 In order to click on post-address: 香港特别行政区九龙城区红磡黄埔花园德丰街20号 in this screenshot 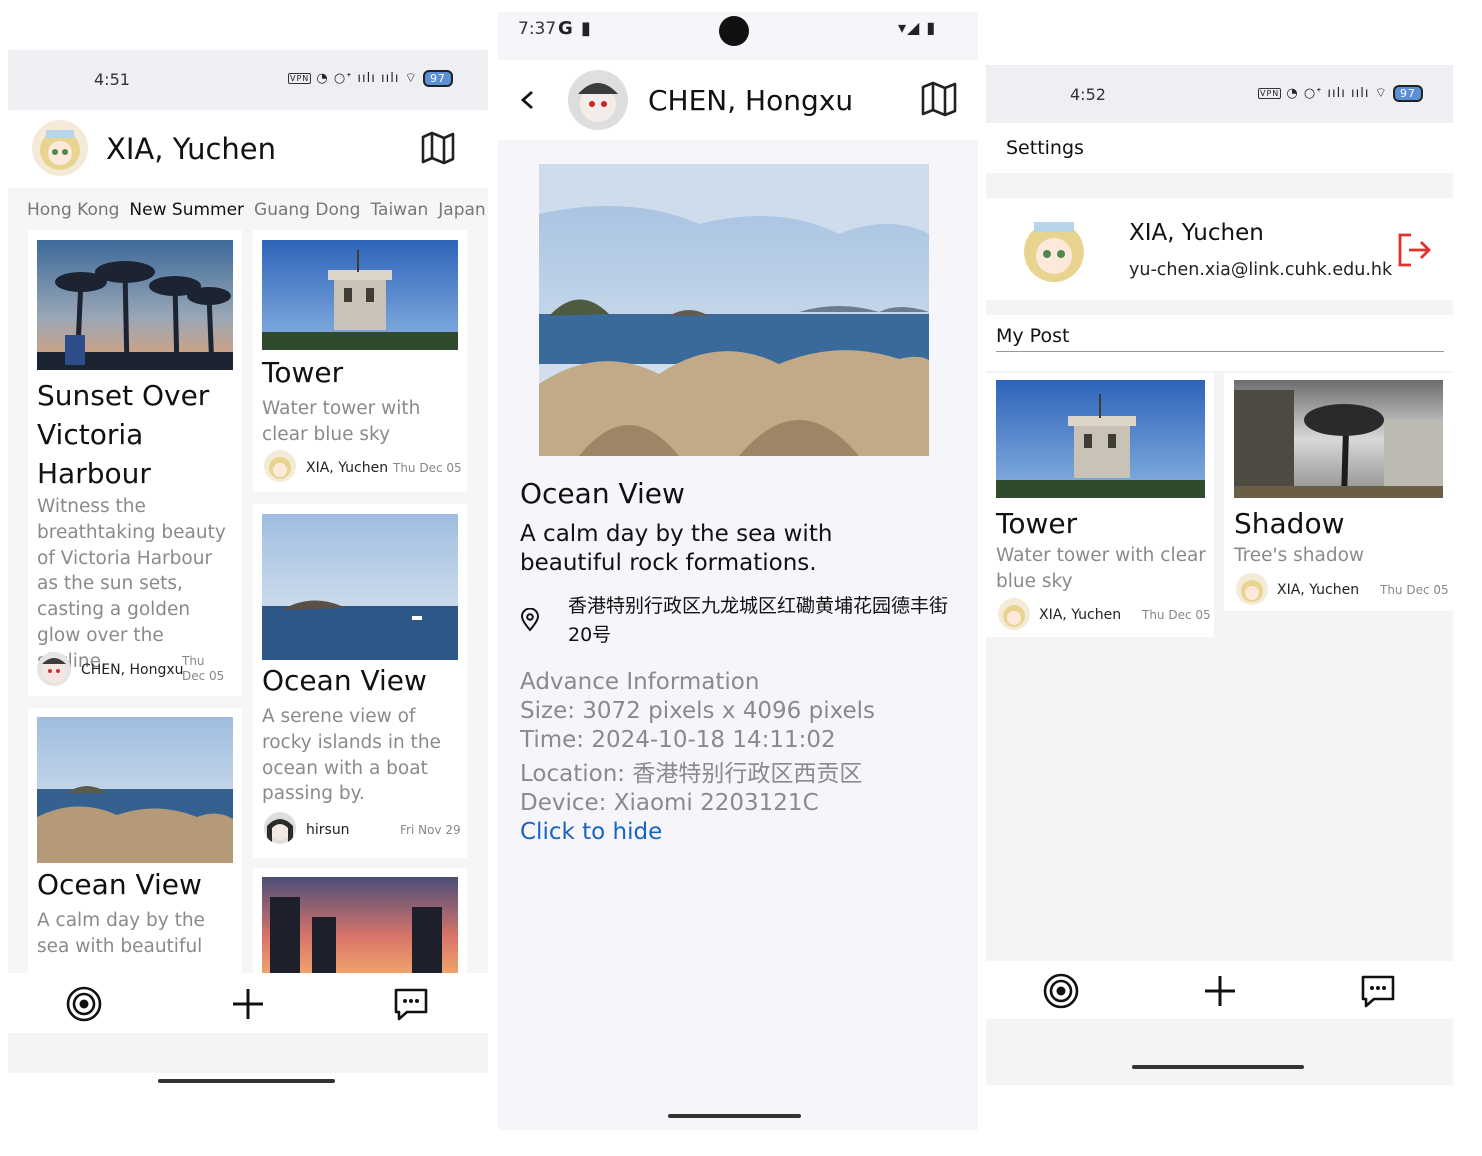, I will do `click(758, 620)`.